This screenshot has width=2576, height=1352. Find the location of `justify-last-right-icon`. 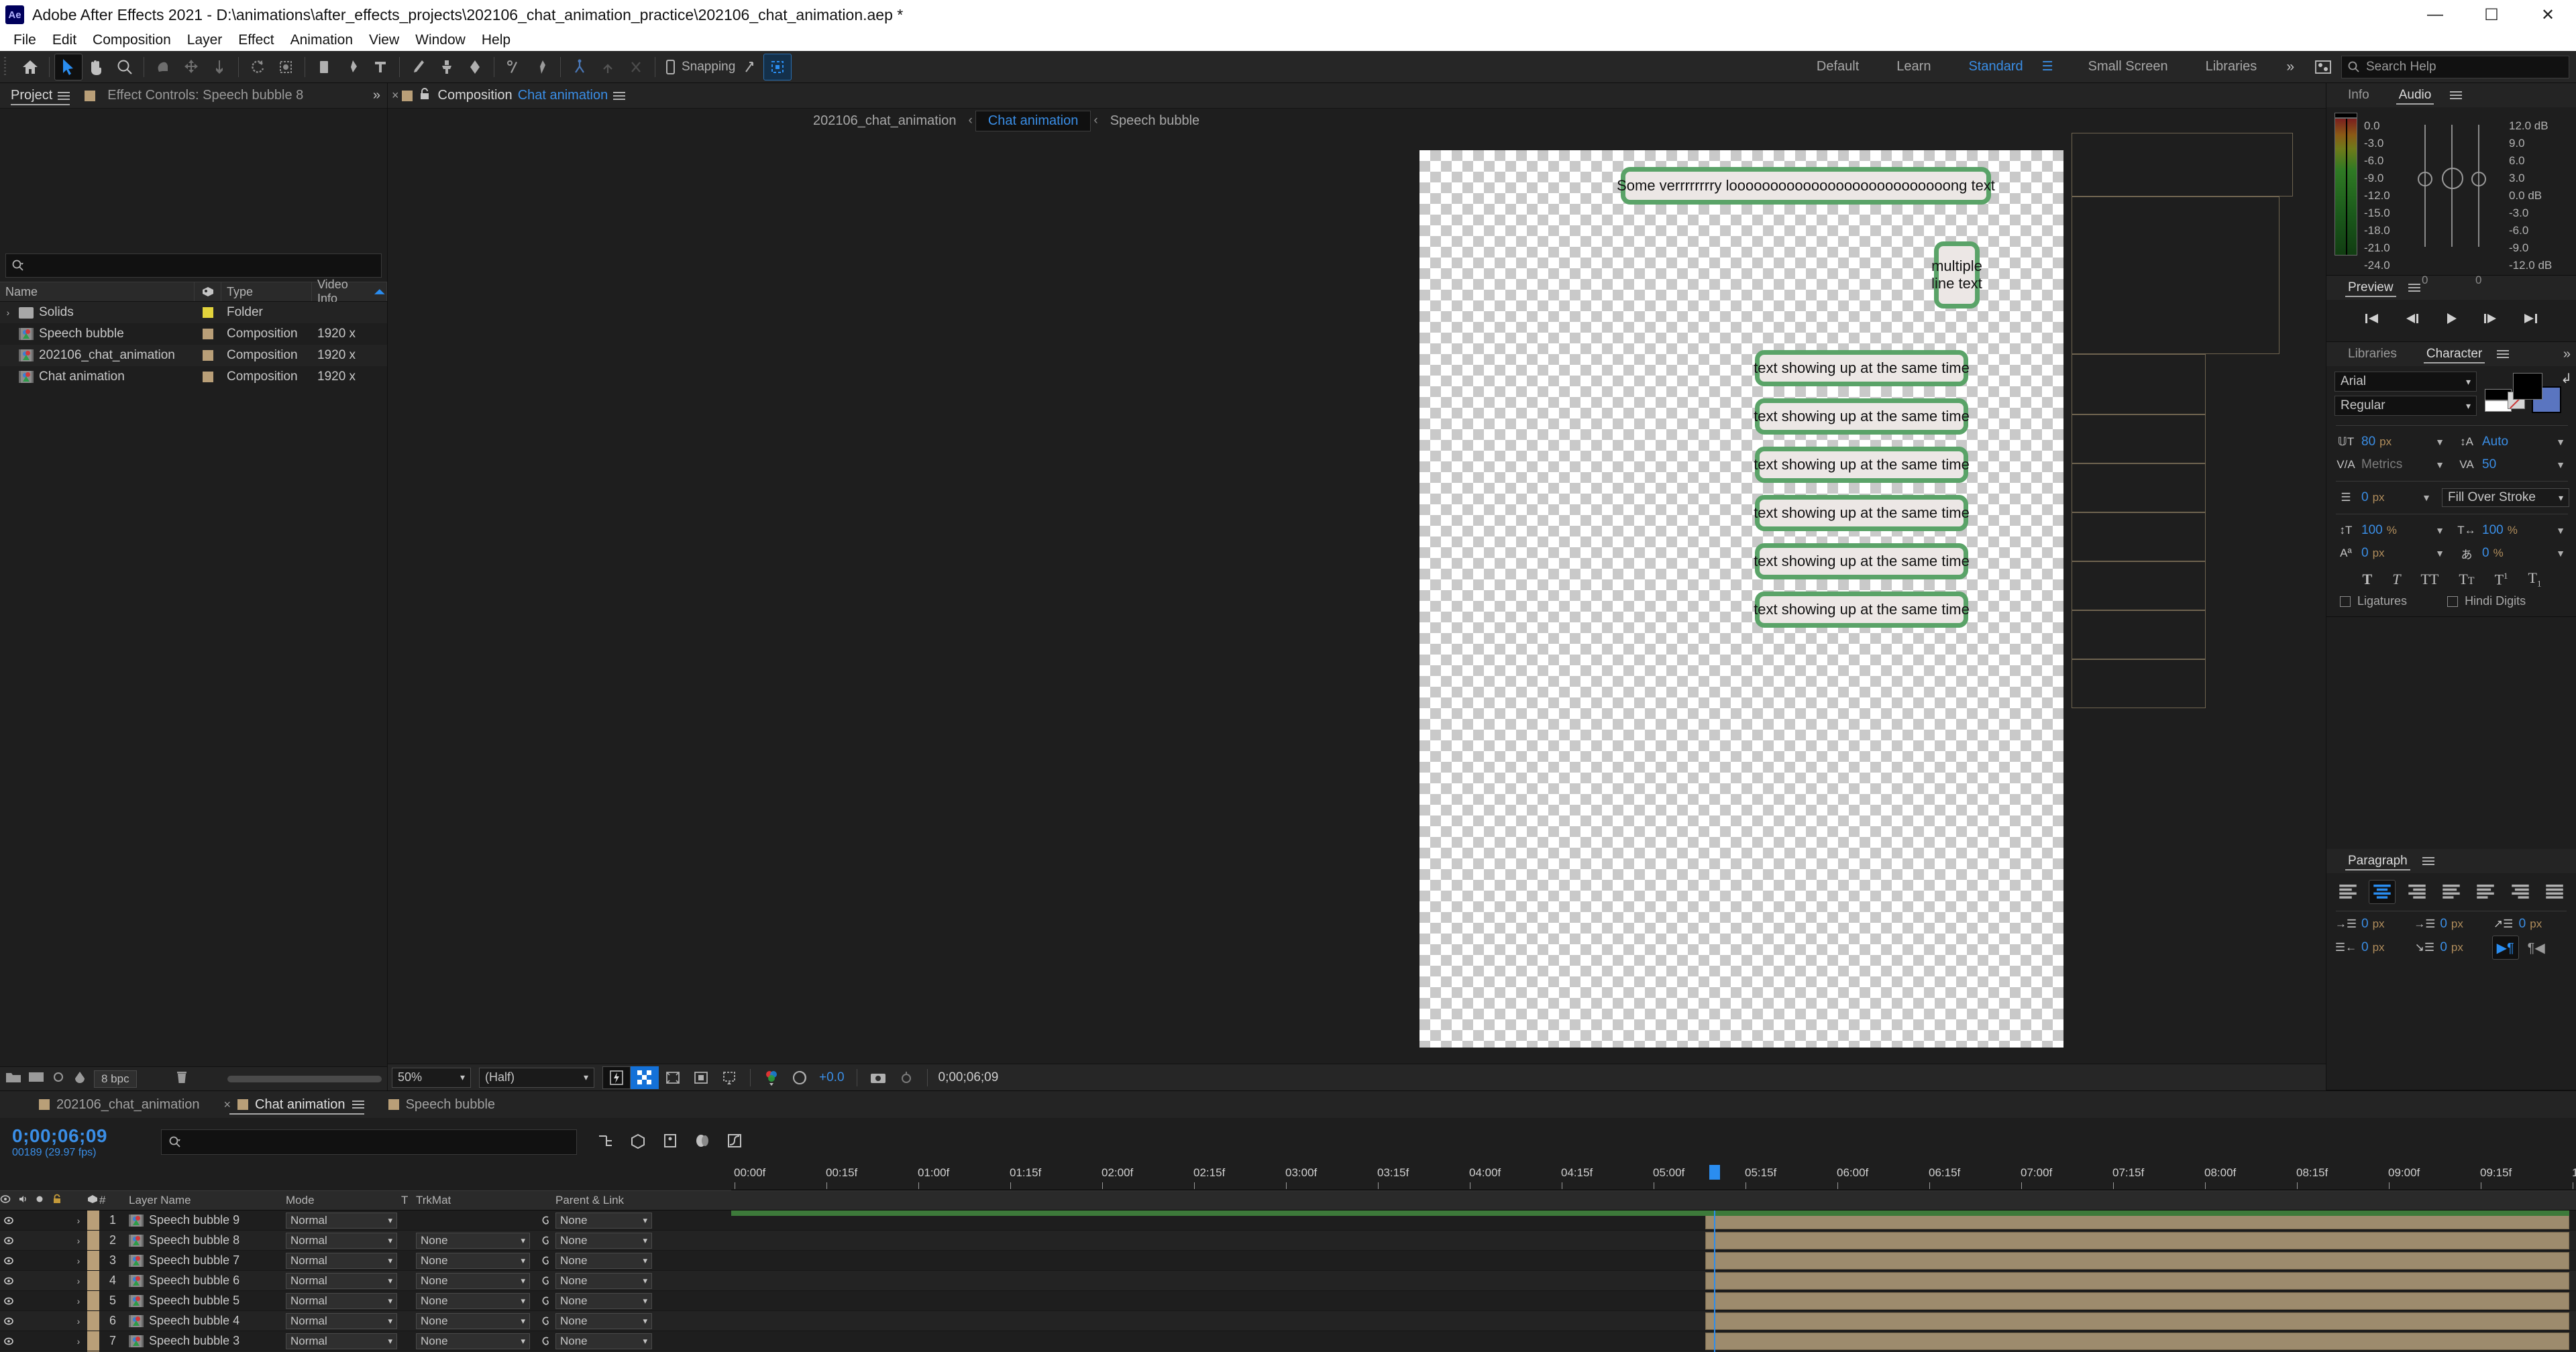

justify-last-right-icon is located at coordinates (2520, 892).